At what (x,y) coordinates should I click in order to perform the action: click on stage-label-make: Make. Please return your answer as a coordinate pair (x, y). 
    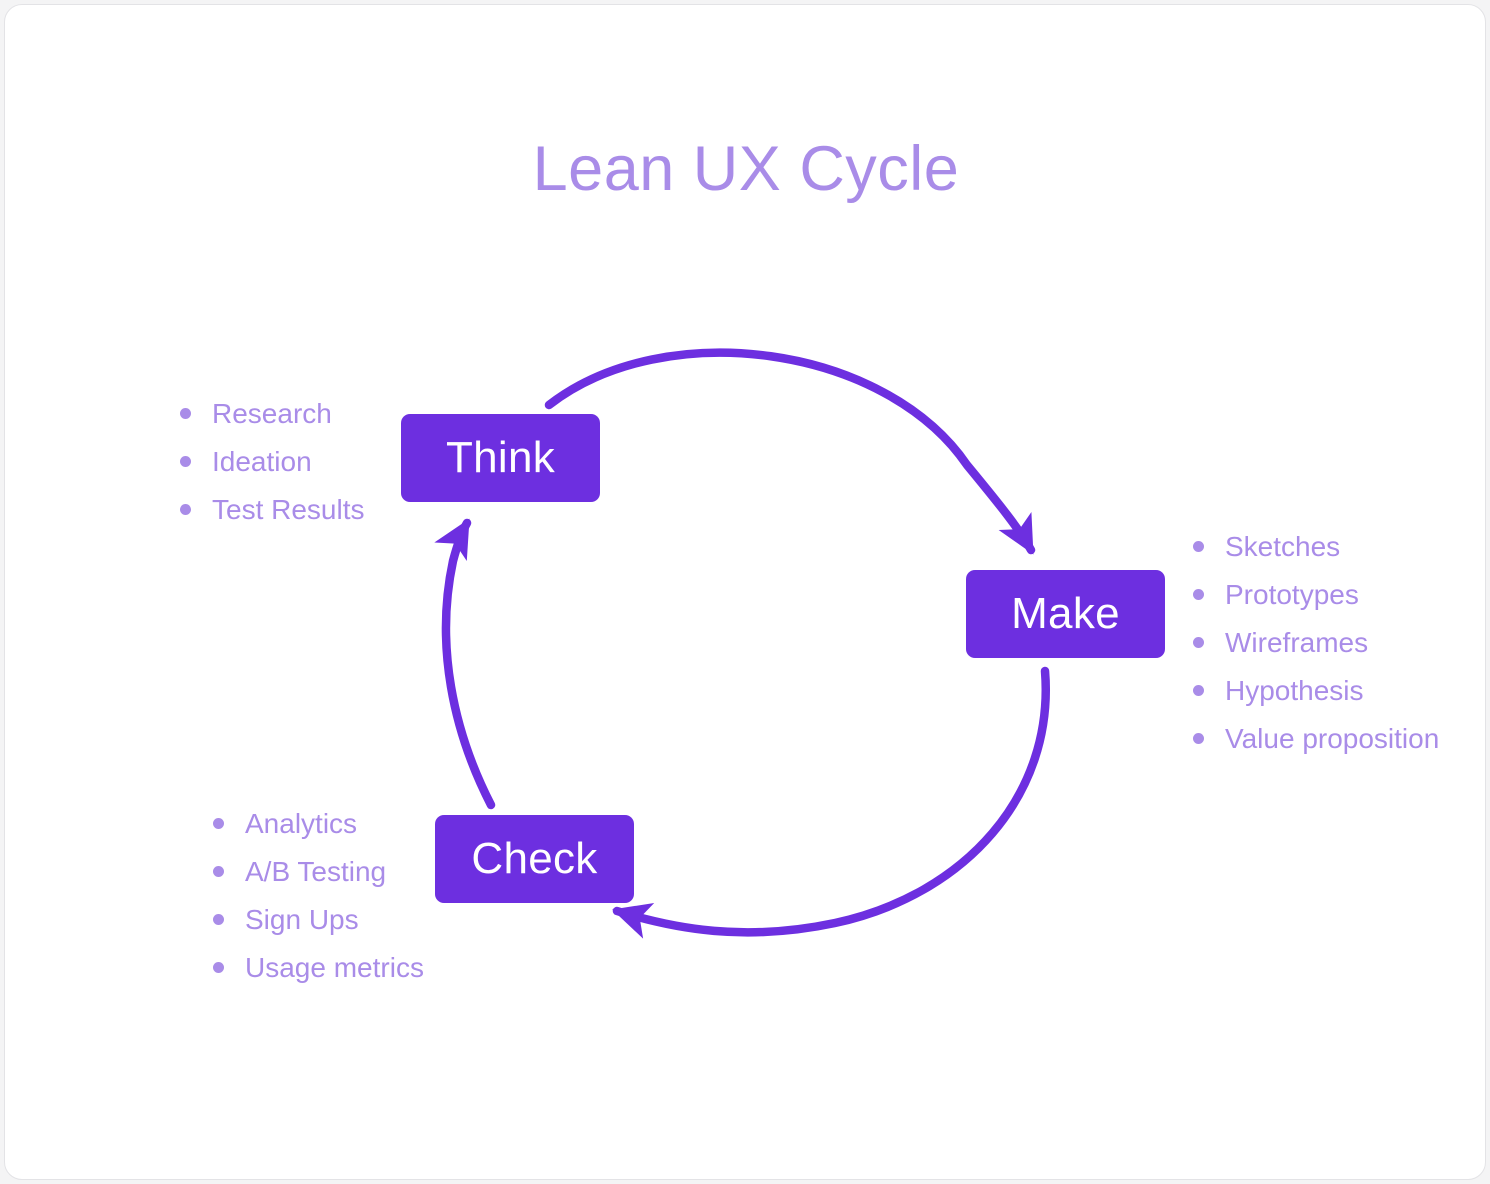
    Looking at the image, I should click on (1065, 613).